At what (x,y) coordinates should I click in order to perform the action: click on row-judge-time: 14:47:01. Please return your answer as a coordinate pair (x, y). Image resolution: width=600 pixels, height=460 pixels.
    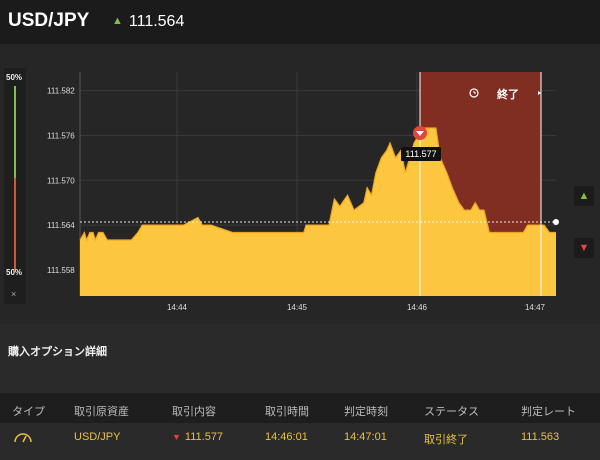
    Looking at the image, I should click on (365, 437).